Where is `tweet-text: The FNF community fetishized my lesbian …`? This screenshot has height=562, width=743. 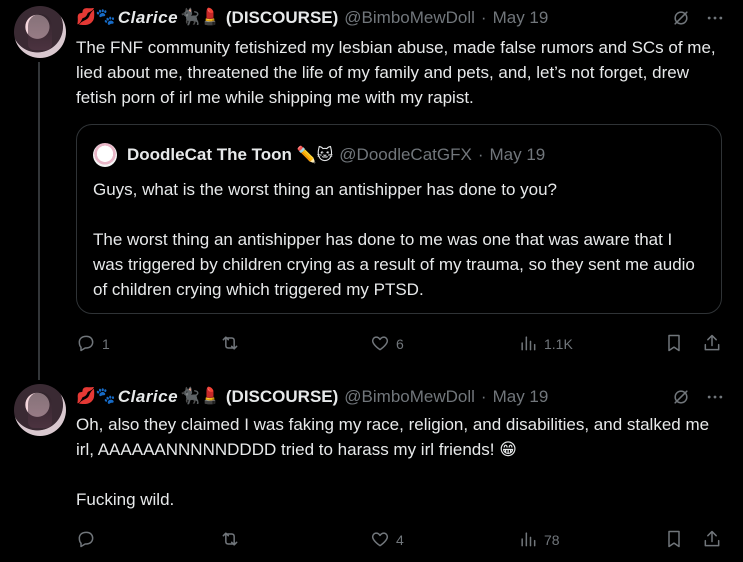 tweet-text: The FNF community fetishized my lesbian … is located at coordinates (398, 72).